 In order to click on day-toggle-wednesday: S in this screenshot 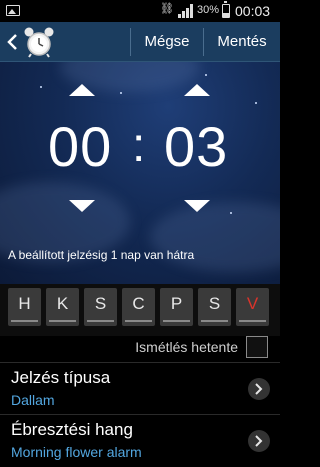, I will do `click(100, 307)`.